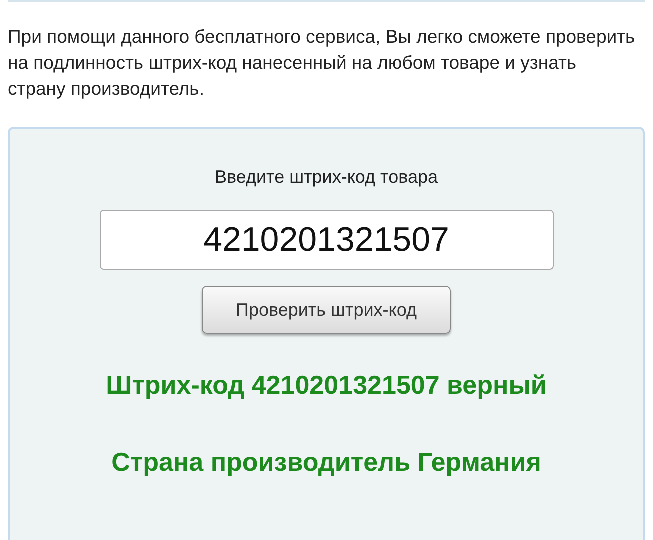 This screenshot has width=653, height=540. What do you see at coordinates (327, 462) in the screenshot?
I see `result-text: Страна производитель Германия` at bounding box center [327, 462].